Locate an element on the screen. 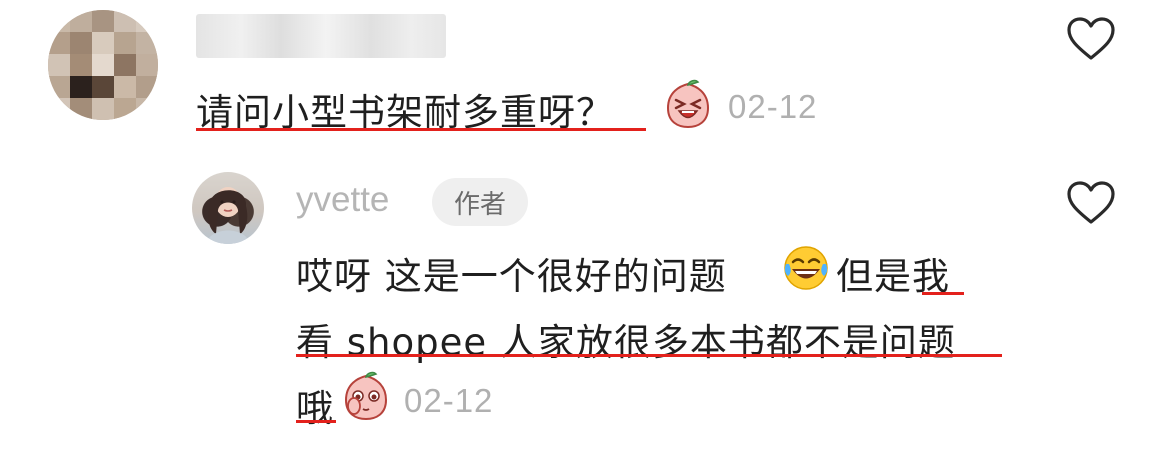 Image resolution: width=1170 pixels, height=452 pixels. comment-date: 02-12 is located at coordinates (773, 106).